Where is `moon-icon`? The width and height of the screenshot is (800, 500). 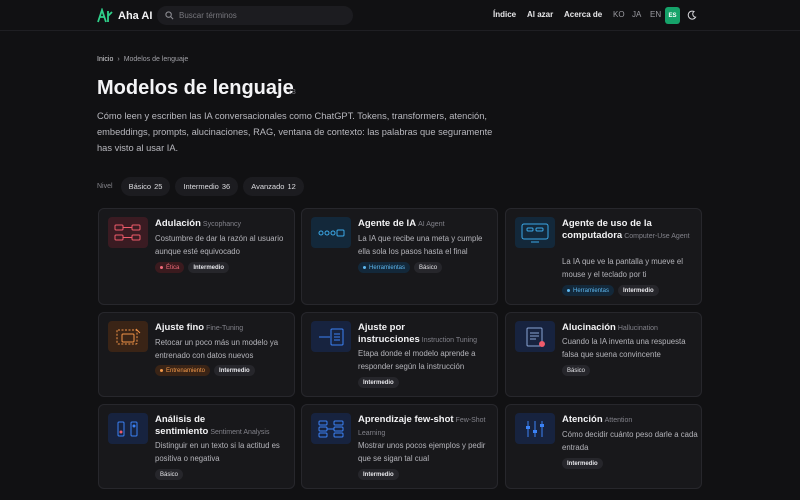
moon-icon is located at coordinates (692, 15).